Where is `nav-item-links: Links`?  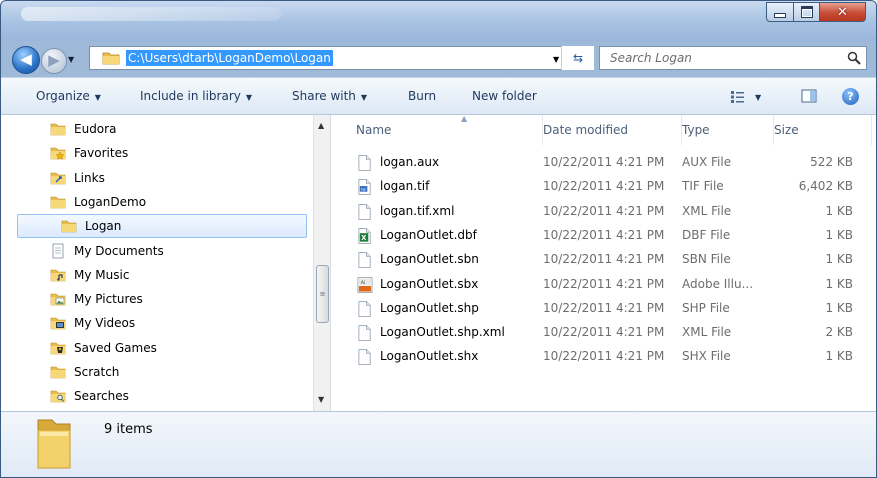
nav-item-links: Links is located at coordinates (162, 178).